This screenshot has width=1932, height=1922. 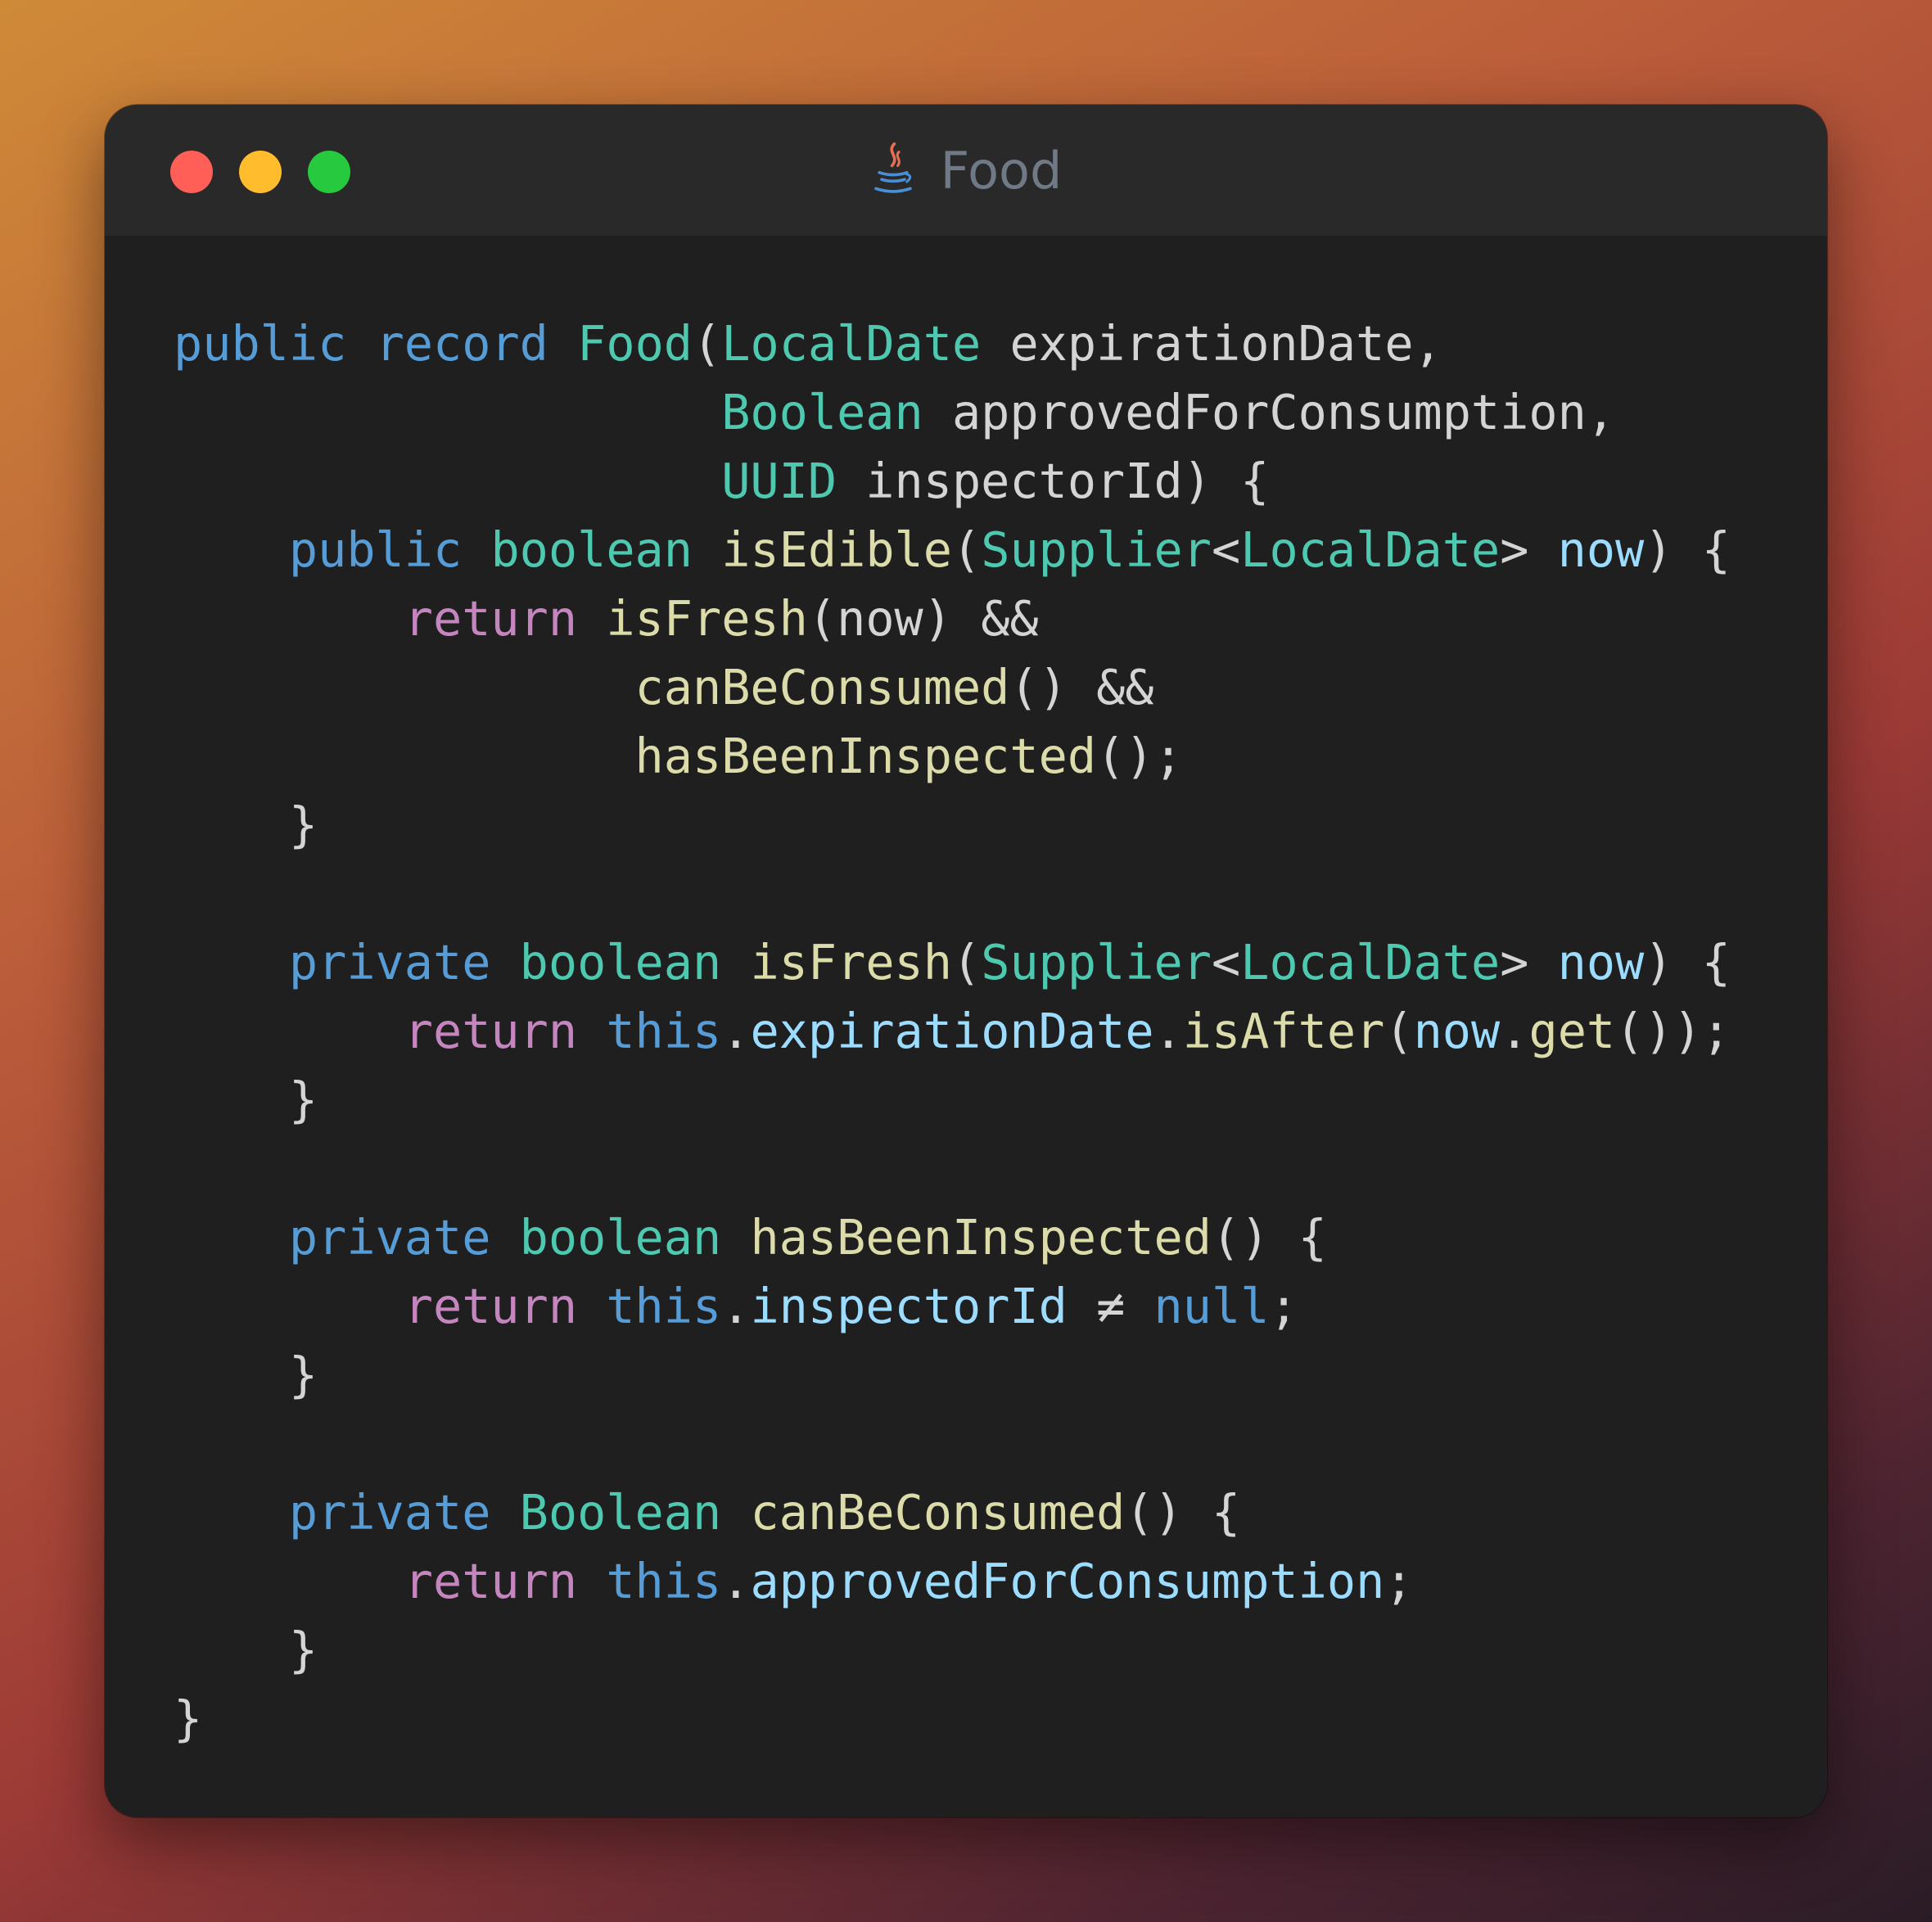 I want to click on code-token: null, so click(x=1211, y=1306).